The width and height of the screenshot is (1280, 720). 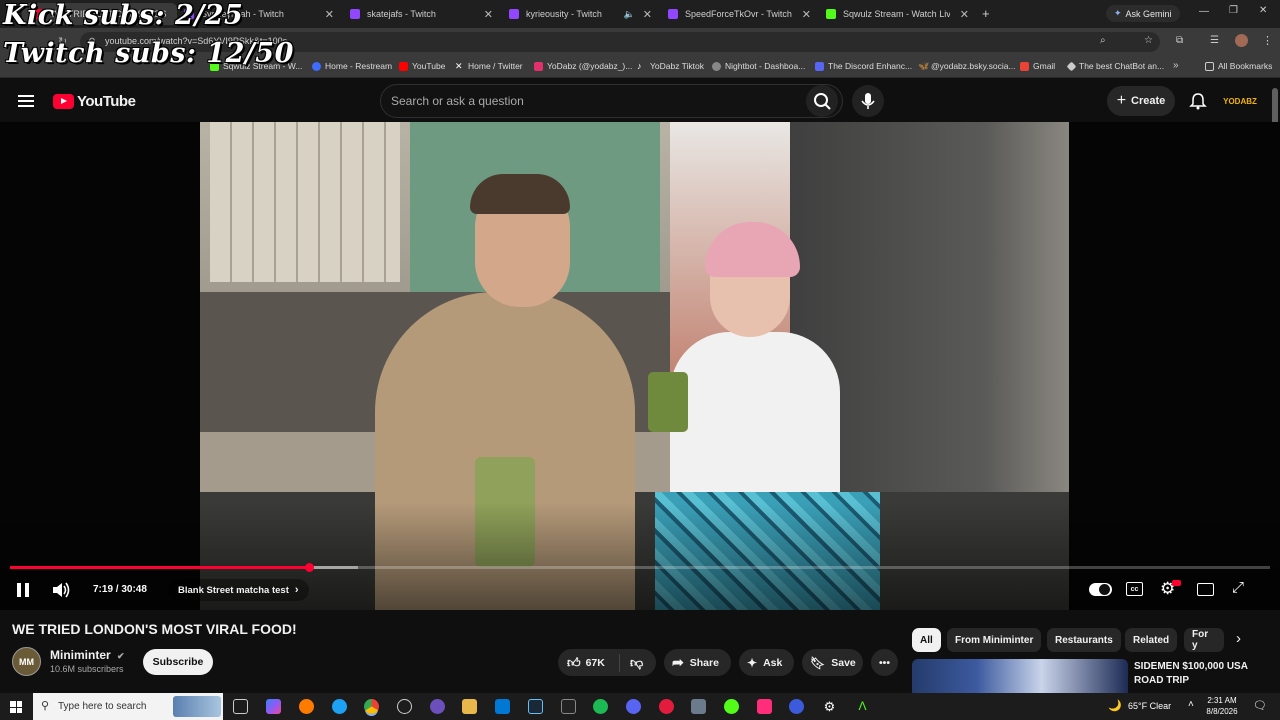 I want to click on browser-menu-icon: ⋮, so click(x=1267, y=40).